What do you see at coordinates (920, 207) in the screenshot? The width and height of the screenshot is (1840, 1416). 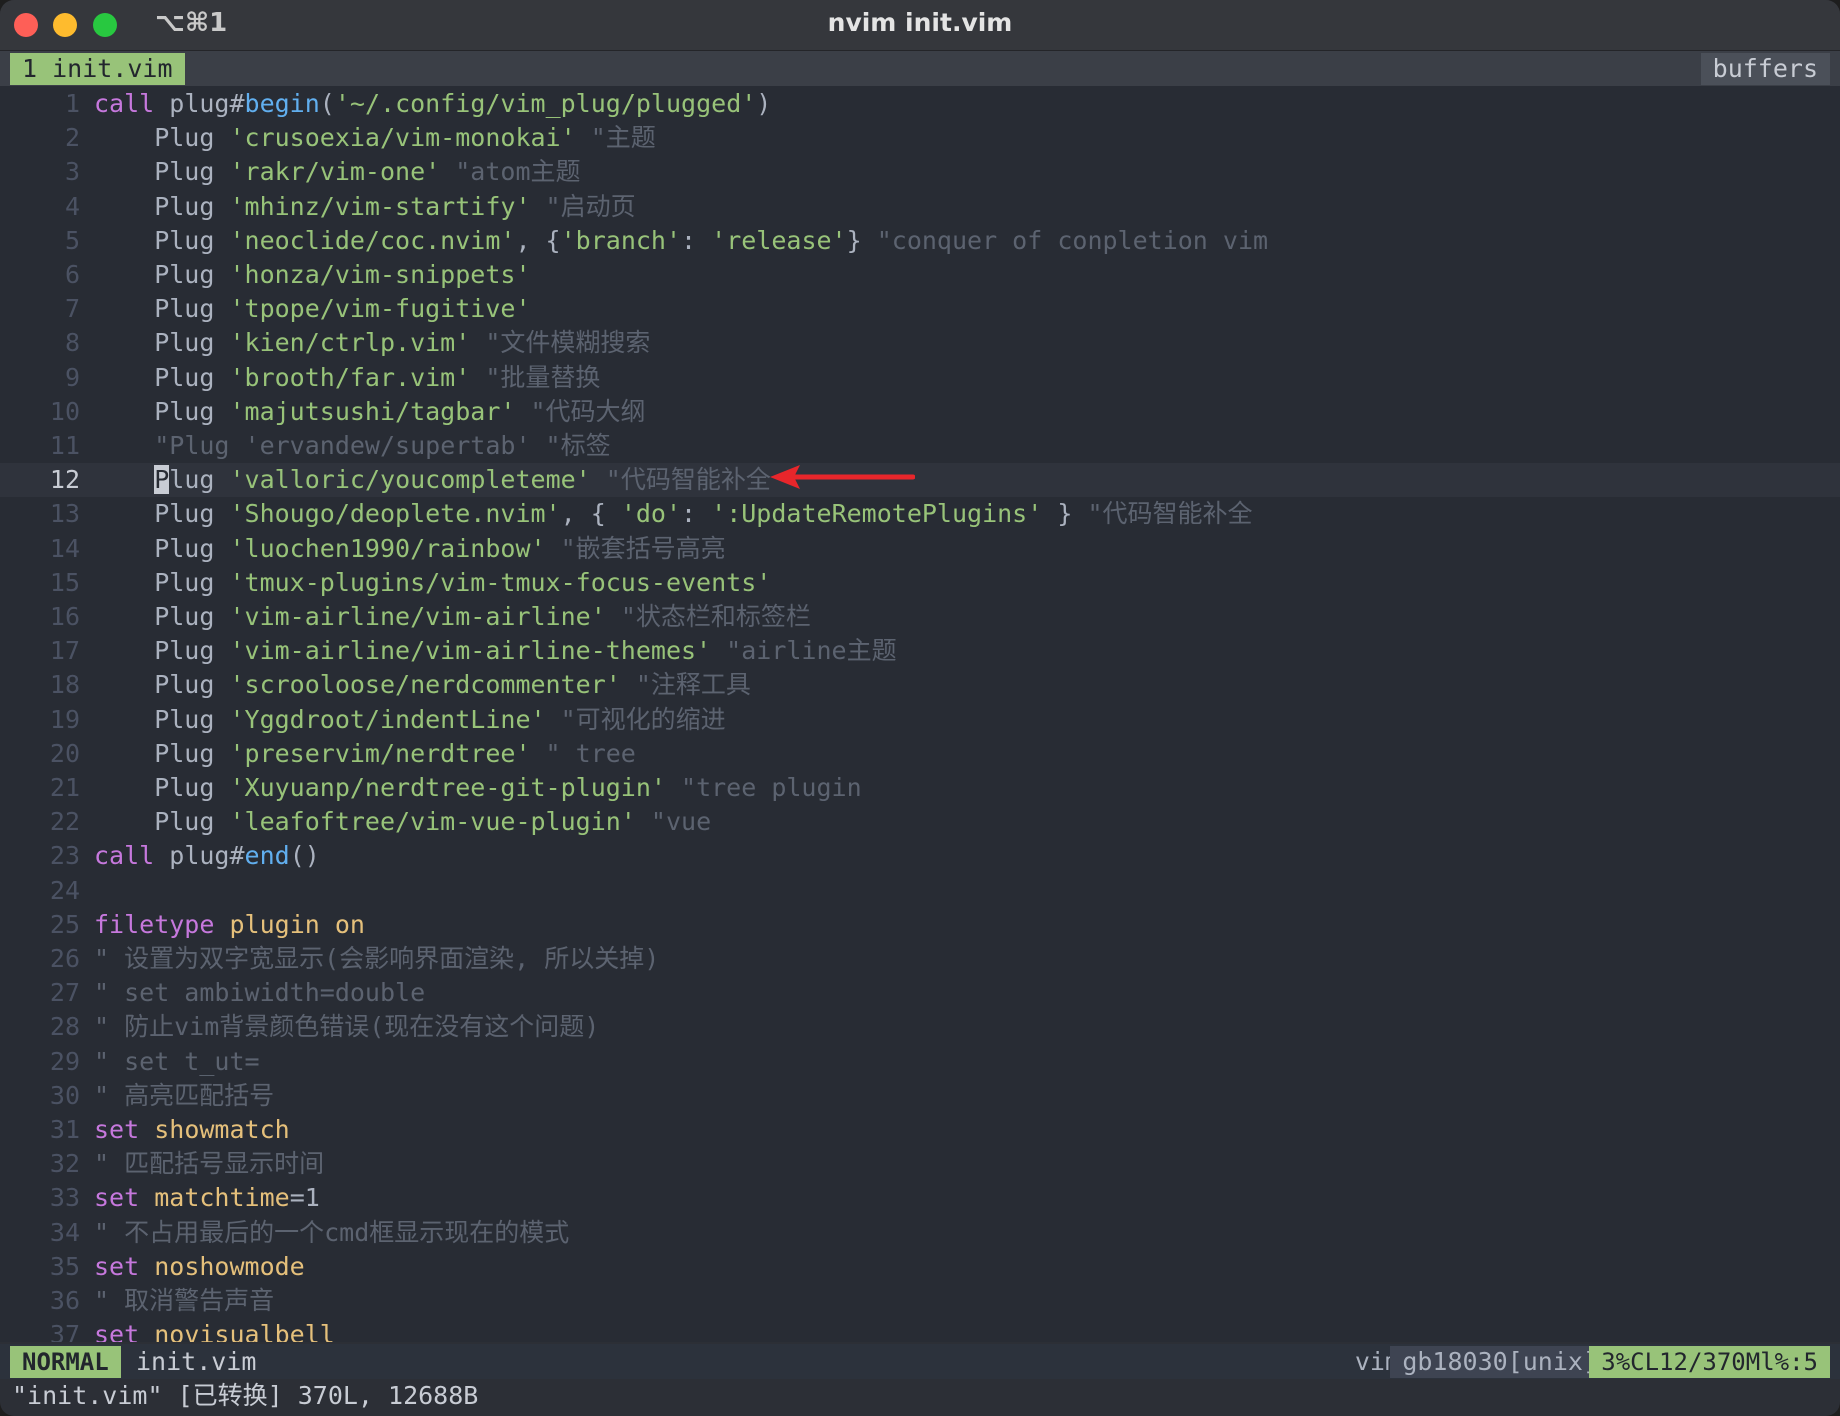 I see `code-line: 4 Plug 'mhinz/vim-startify' "启动页` at bounding box center [920, 207].